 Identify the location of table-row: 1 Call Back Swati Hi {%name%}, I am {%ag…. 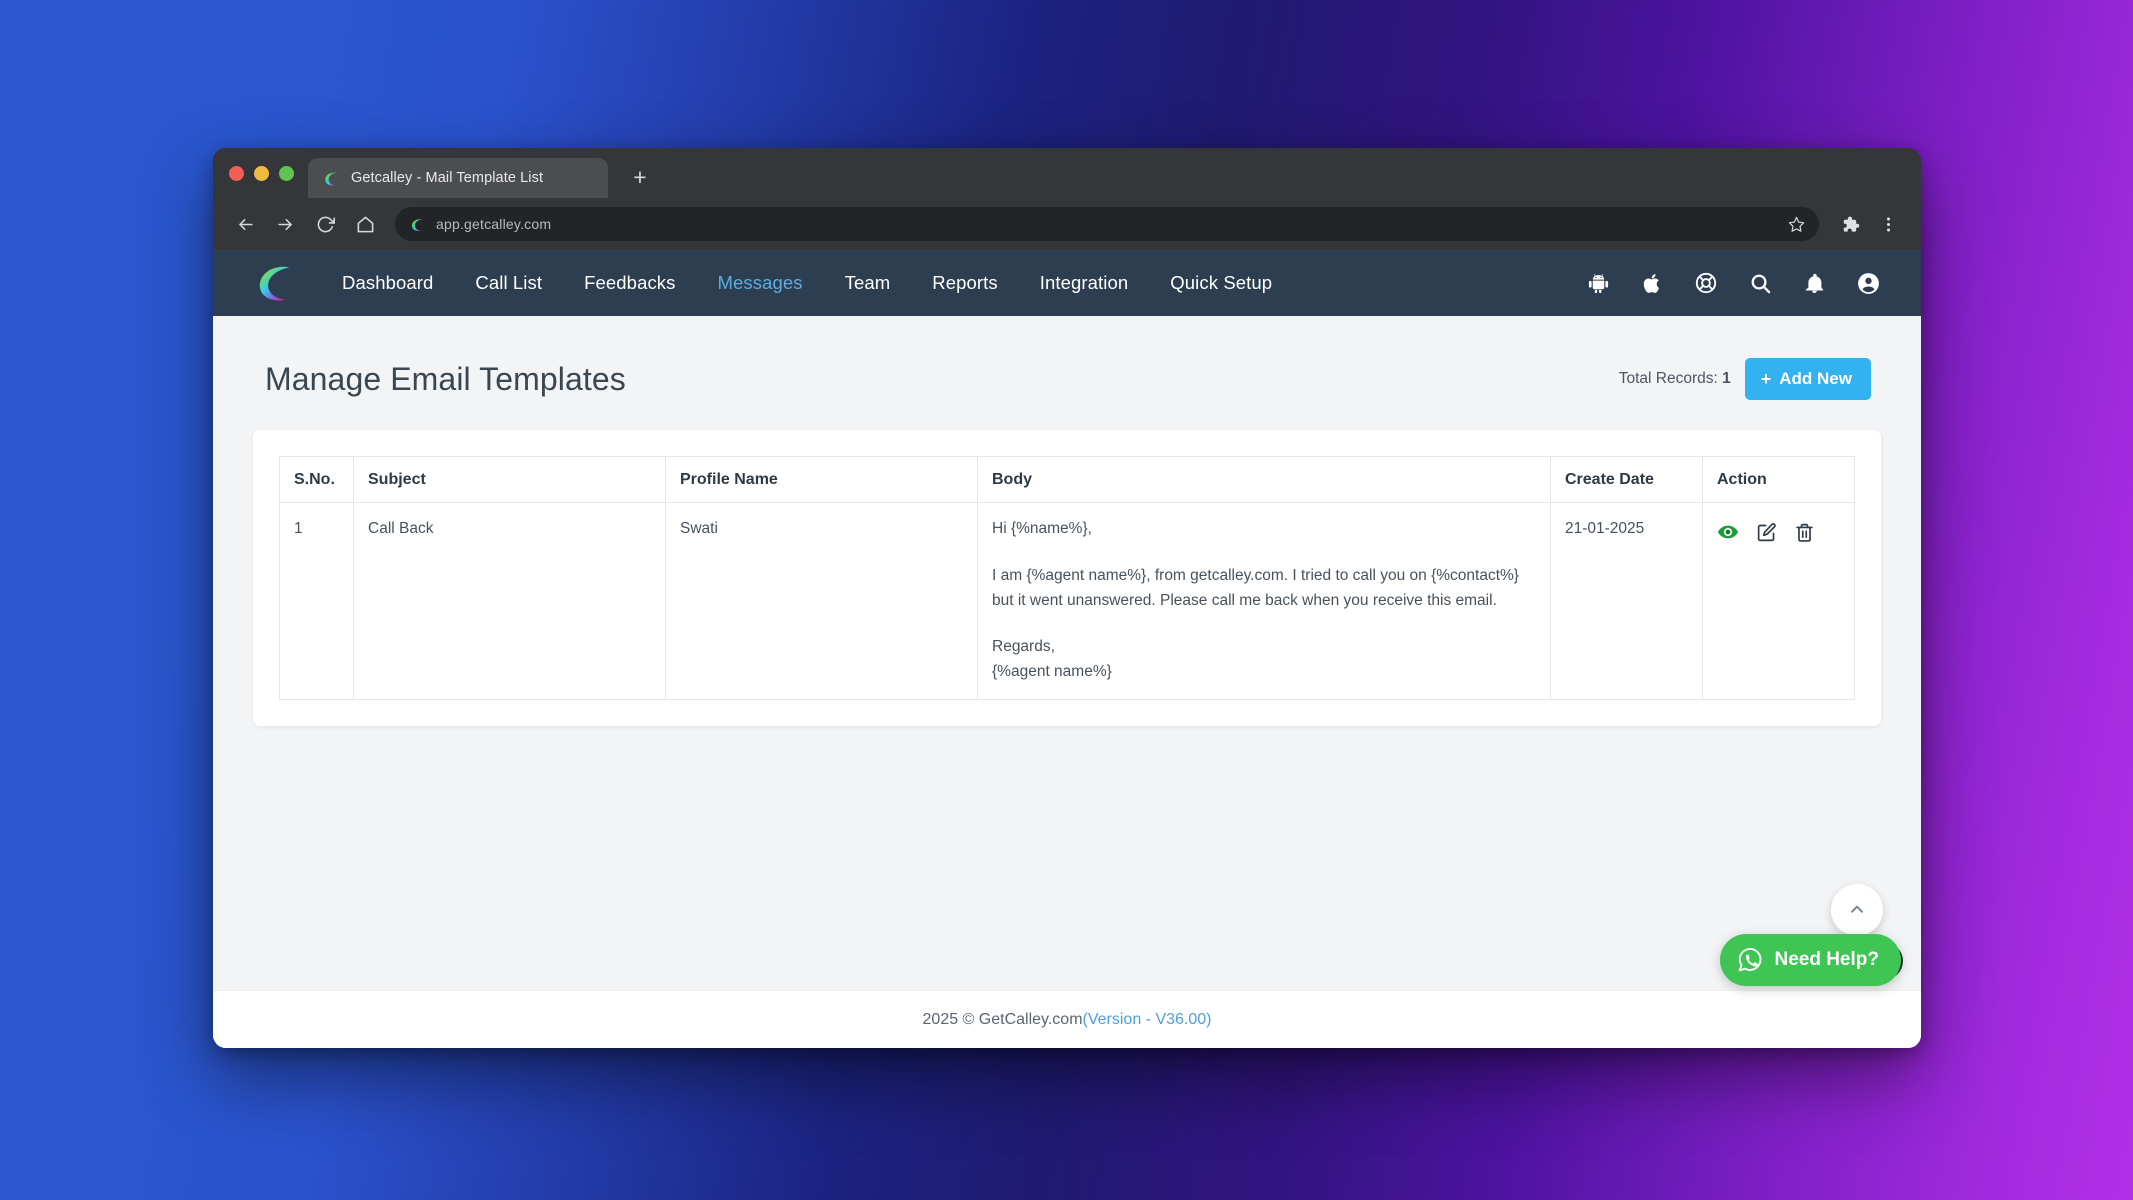
(1067, 601).